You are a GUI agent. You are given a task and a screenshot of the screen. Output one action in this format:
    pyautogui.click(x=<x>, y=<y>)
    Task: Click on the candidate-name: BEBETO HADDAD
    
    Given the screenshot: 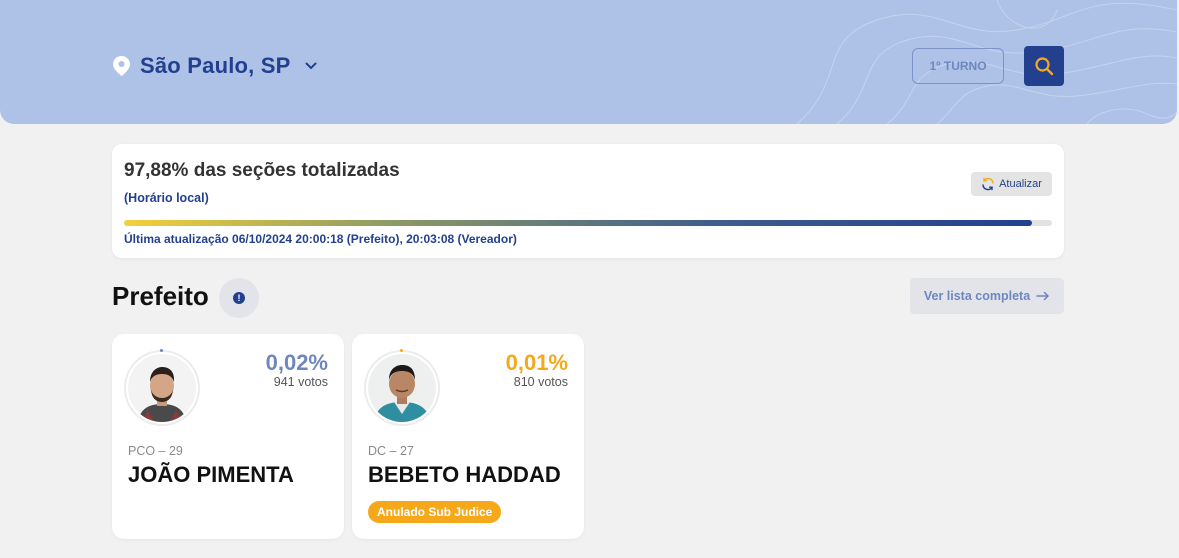 What is the action you would take?
    pyautogui.click(x=464, y=474)
    